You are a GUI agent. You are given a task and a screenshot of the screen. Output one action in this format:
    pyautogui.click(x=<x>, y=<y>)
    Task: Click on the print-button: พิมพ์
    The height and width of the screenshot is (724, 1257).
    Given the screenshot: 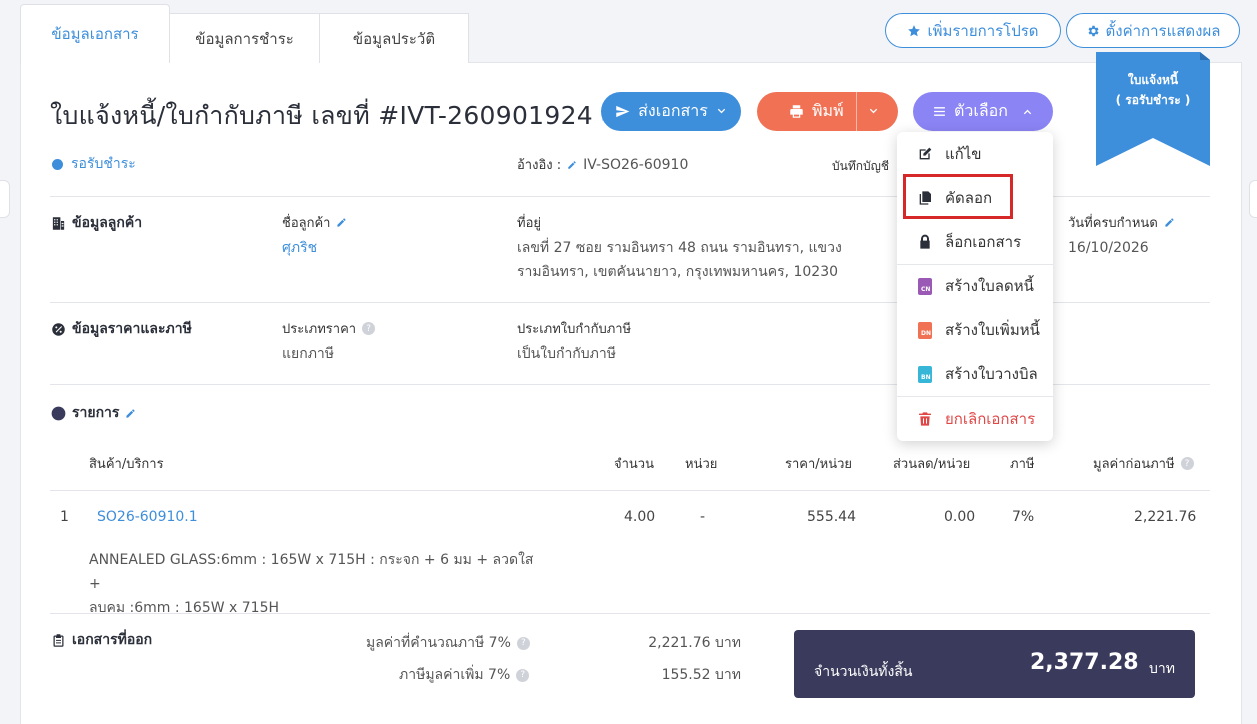 What is the action you would take?
    pyautogui.click(x=827, y=111)
    